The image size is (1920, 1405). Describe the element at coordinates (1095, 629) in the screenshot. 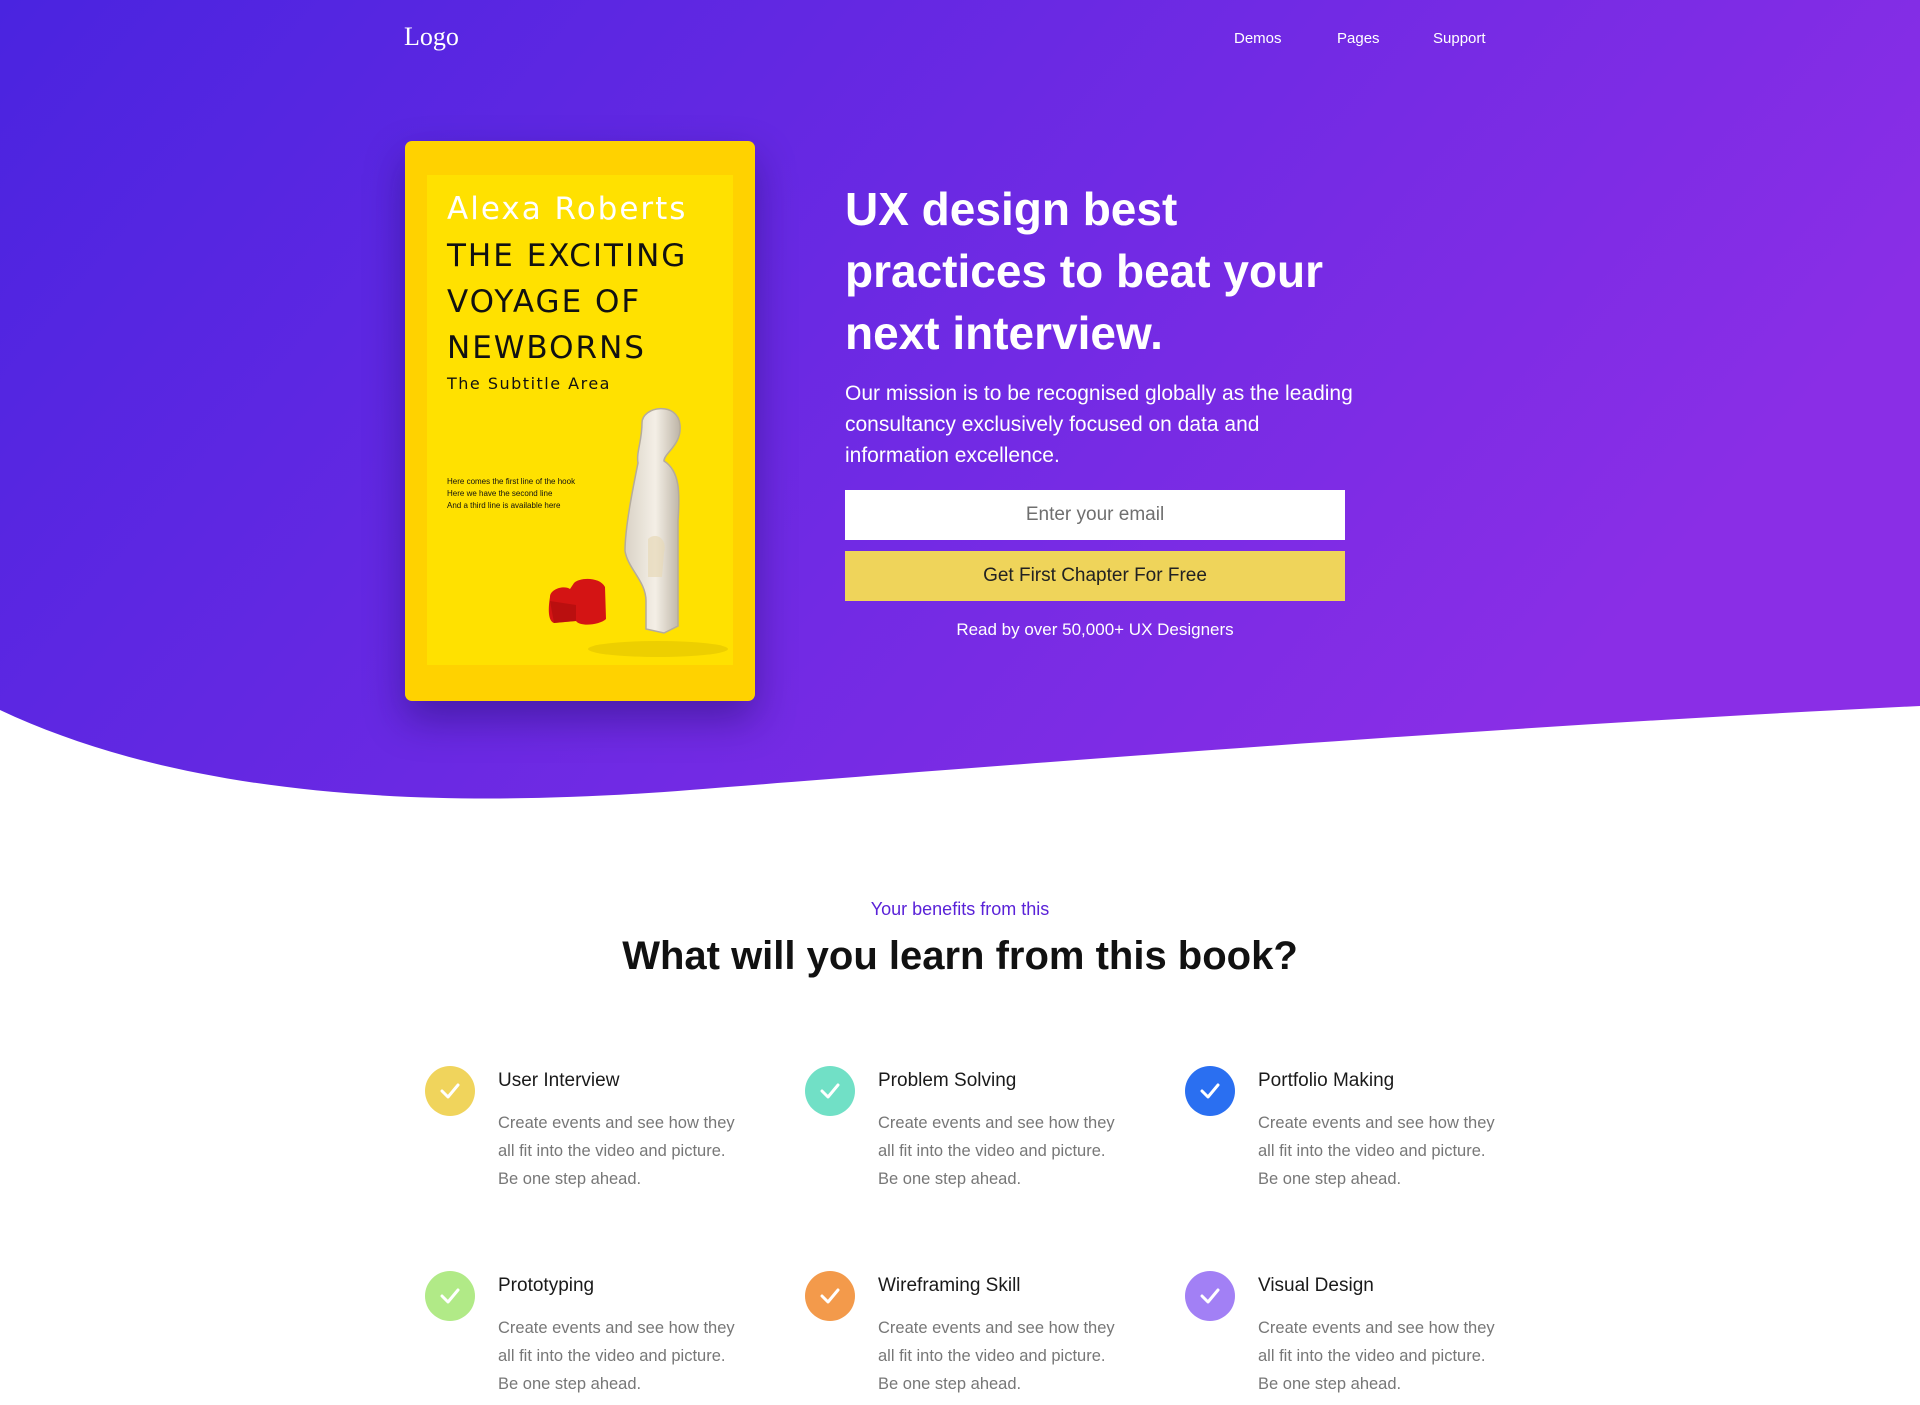

I see `readers-note: Read by over 50,000+ UX Designers` at that location.